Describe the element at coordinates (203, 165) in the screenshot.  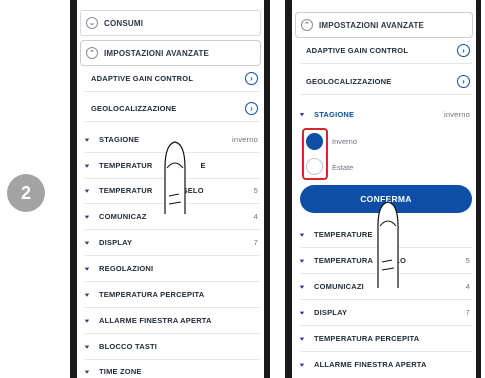
I see `row-label-fragment: E` at that location.